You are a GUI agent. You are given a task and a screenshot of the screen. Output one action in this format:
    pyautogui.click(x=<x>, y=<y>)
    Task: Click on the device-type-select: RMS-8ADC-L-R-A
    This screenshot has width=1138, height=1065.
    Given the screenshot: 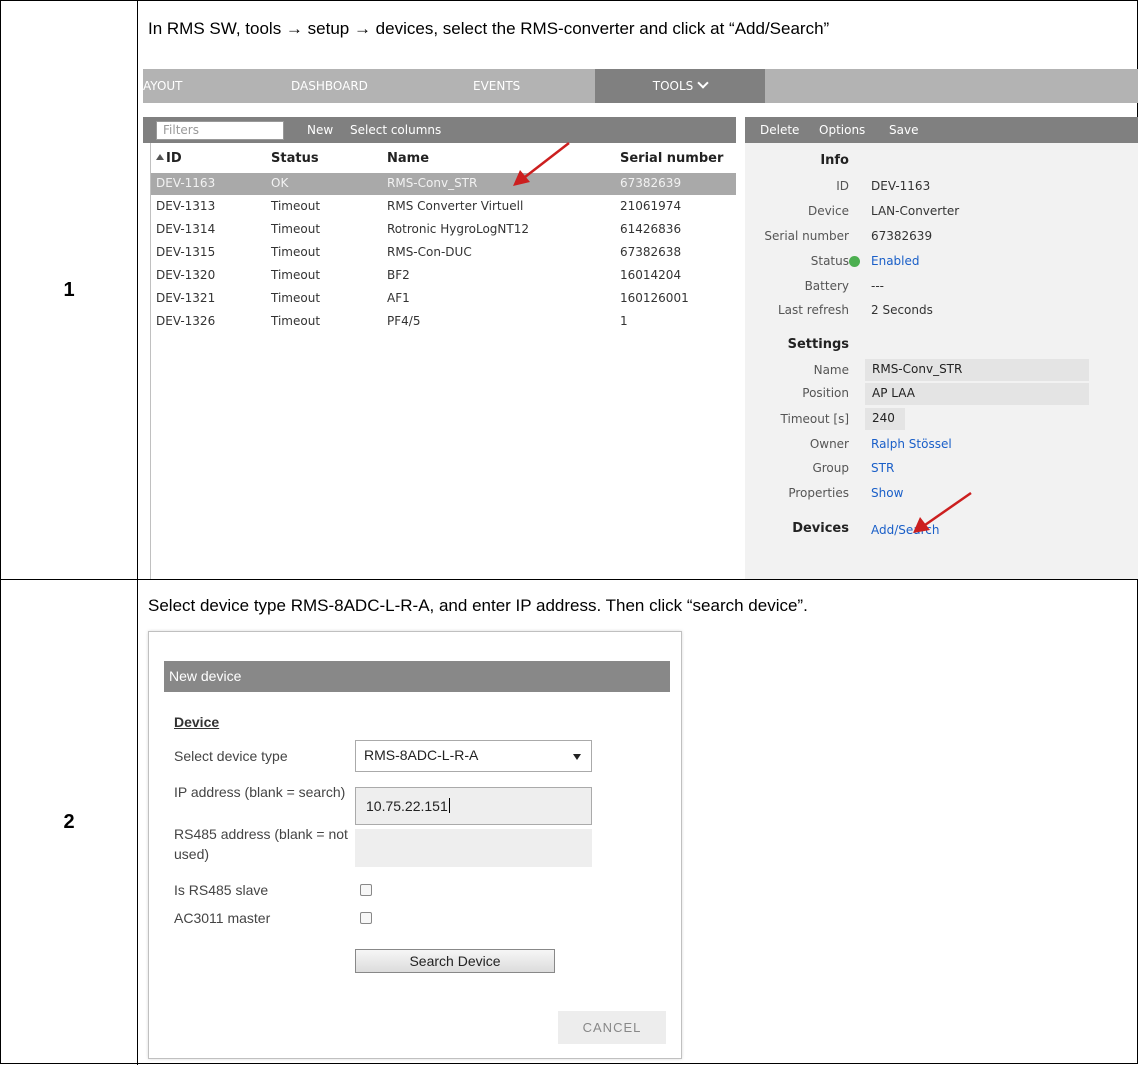 What is the action you would take?
    pyautogui.click(x=473, y=756)
    